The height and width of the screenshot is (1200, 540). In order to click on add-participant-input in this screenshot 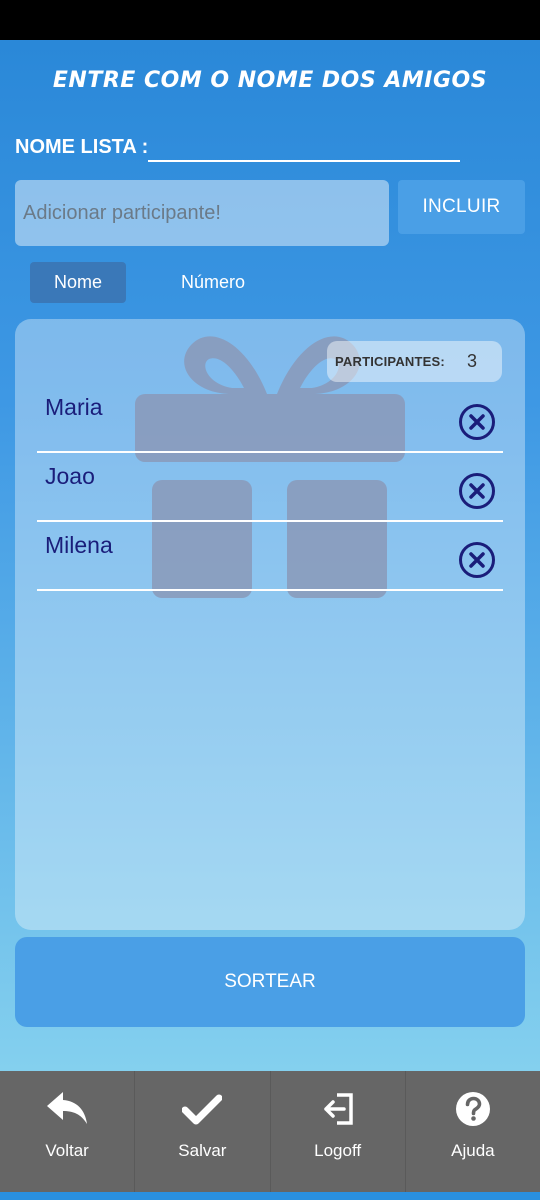, I will do `click(202, 213)`.